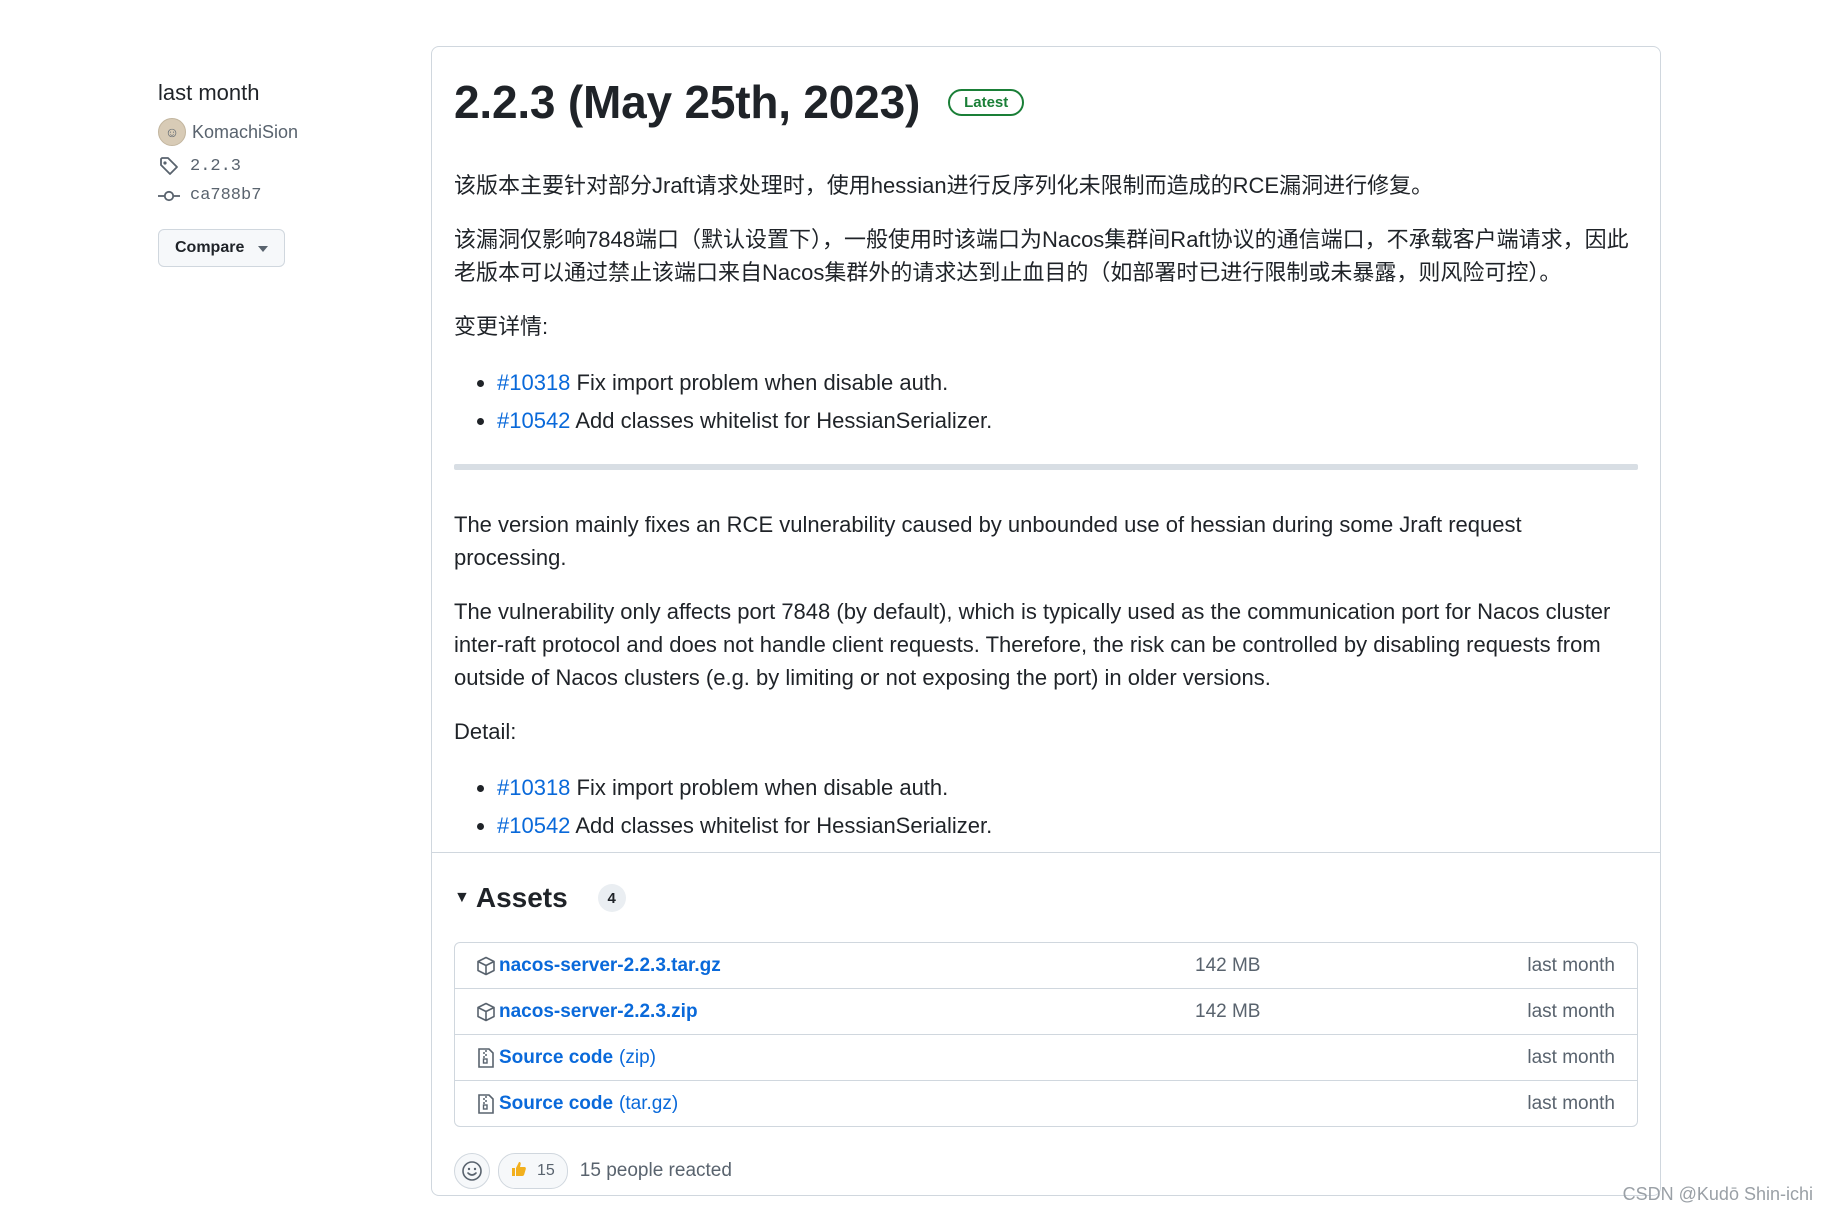 This screenshot has width=1830, height=1215. I want to click on asset-link: nacos-server-2.2.3.tar.gz, so click(610, 966).